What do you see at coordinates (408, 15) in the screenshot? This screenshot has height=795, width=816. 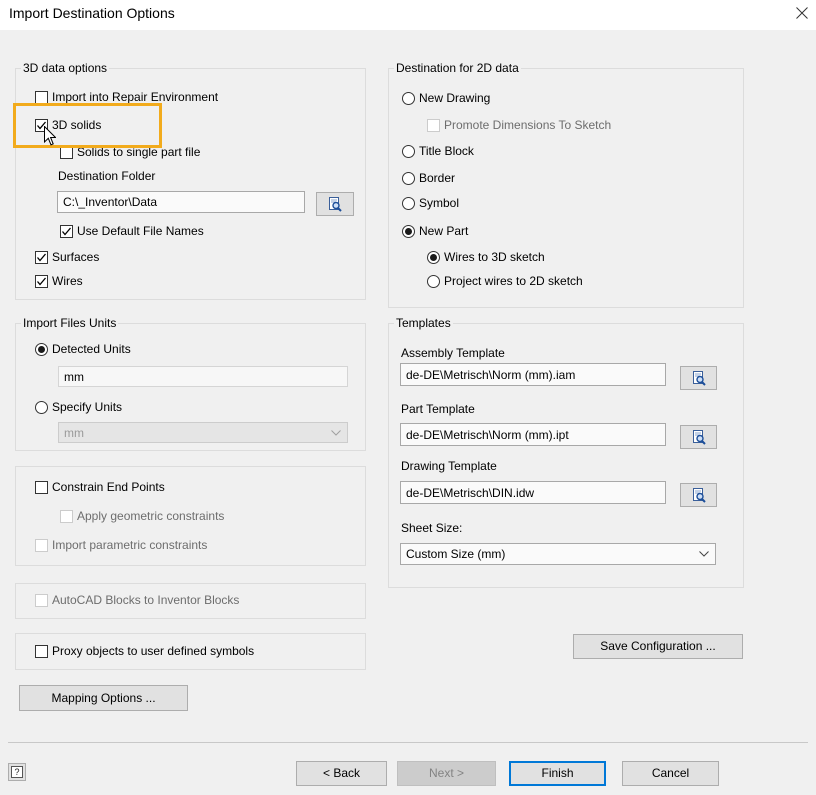 I see `title-bar: Import Destination Options` at bounding box center [408, 15].